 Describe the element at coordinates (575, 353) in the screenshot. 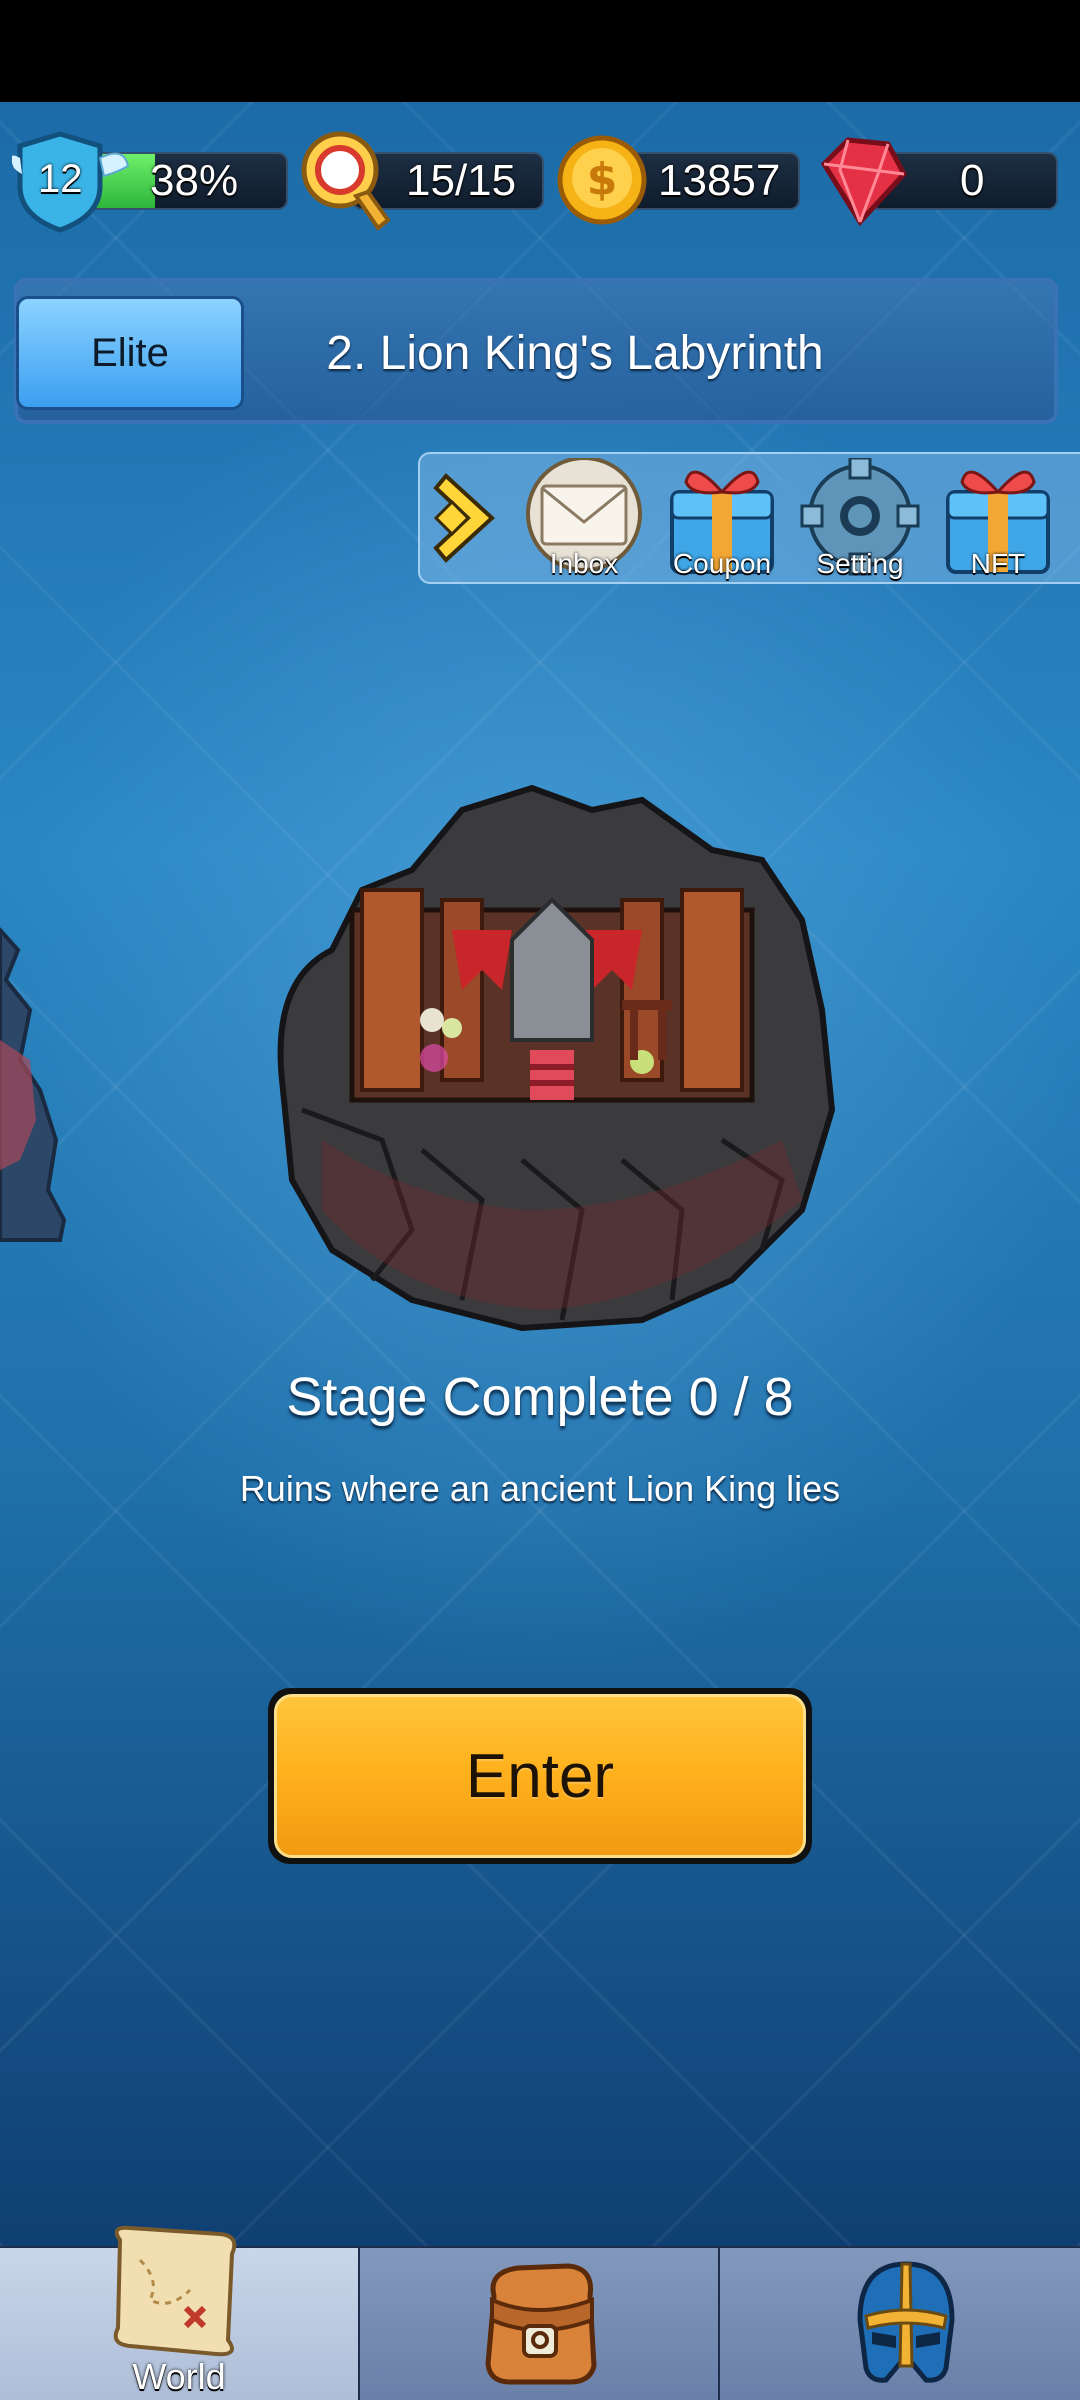

I see `stage-title: 2. Lion King's Labyrinth` at that location.